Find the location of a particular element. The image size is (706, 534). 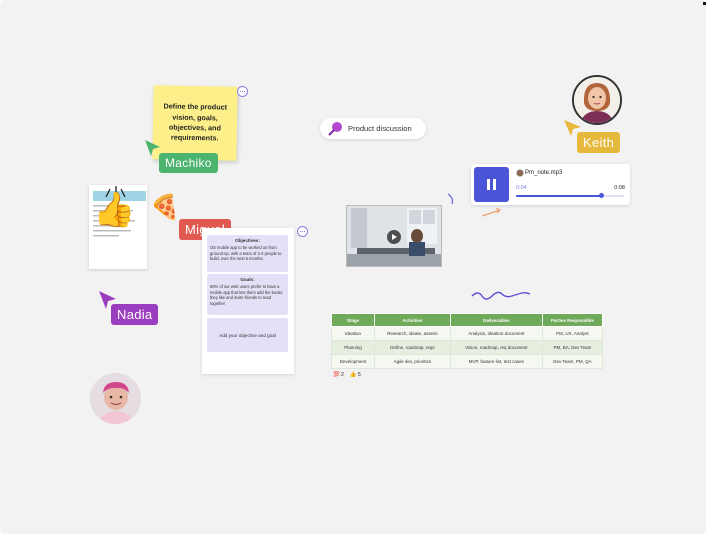

objectives-heading: Objectives: is located at coordinates (247, 240).